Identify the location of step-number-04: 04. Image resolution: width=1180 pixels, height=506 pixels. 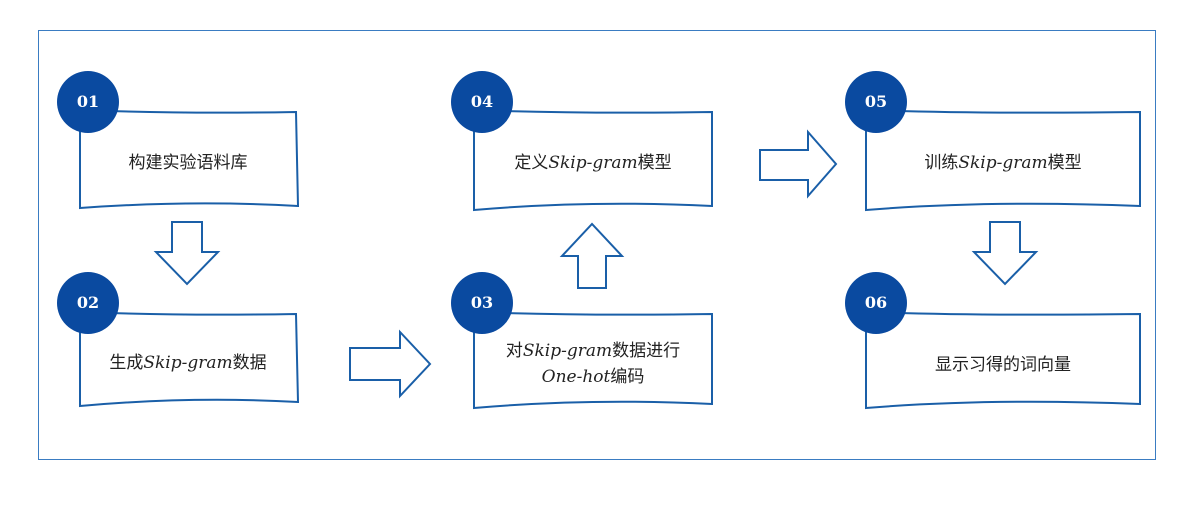
(482, 101).